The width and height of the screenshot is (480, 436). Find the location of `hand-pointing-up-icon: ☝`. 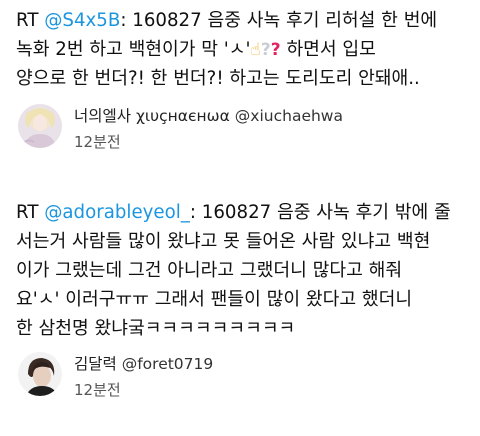

hand-pointing-up-icon: ☝ is located at coordinates (255, 50).